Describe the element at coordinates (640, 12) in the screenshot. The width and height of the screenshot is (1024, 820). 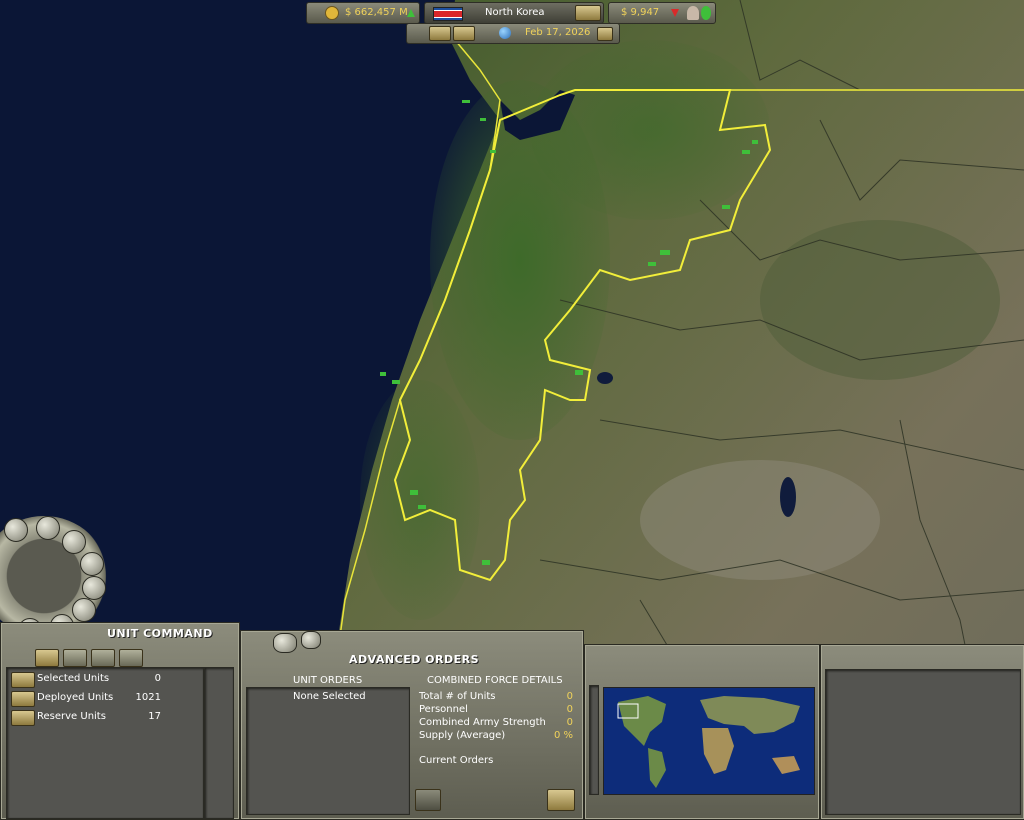
I see `cash-value: $ 9,947` at that location.